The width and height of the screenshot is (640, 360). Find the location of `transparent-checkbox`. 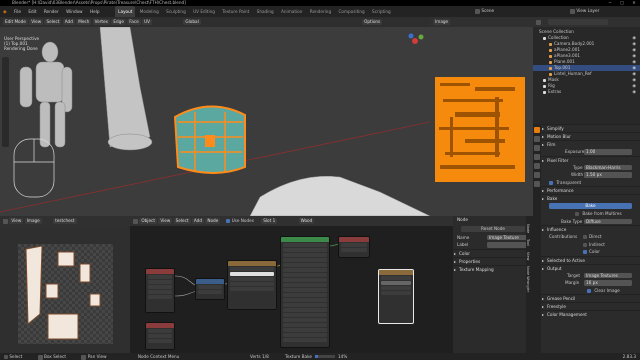

transparent-checkbox is located at coordinates (551, 182).